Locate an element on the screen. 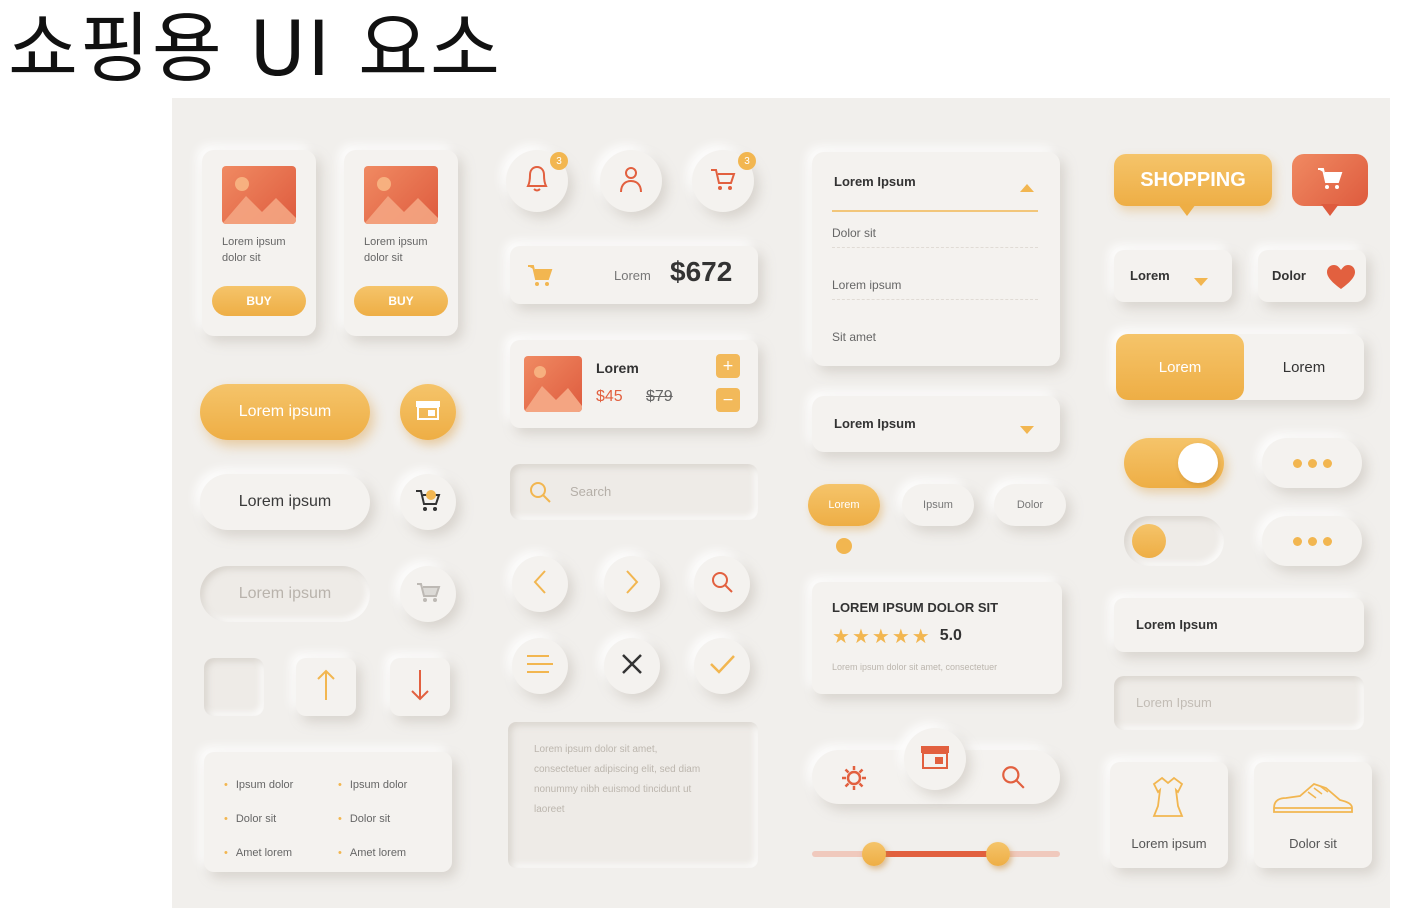  small-dropdown: Lorem is located at coordinates (1173, 276).